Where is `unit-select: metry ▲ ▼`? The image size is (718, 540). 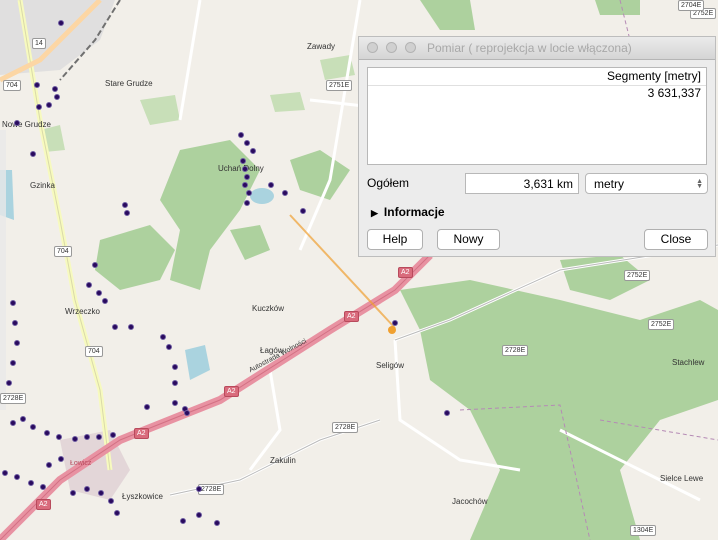
unit-select: metry ▲ ▼ is located at coordinates (646, 183).